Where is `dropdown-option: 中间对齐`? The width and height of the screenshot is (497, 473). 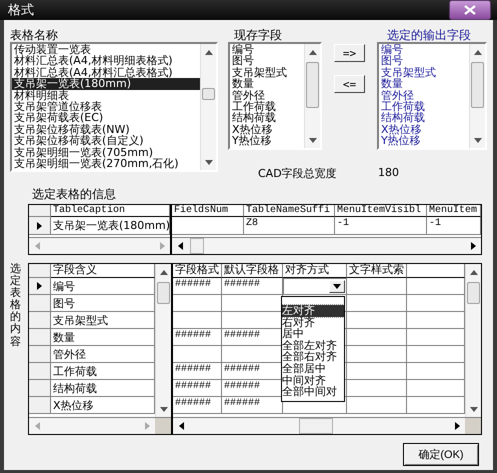
dropdown-option: 中间对齐 is located at coordinates (313, 380).